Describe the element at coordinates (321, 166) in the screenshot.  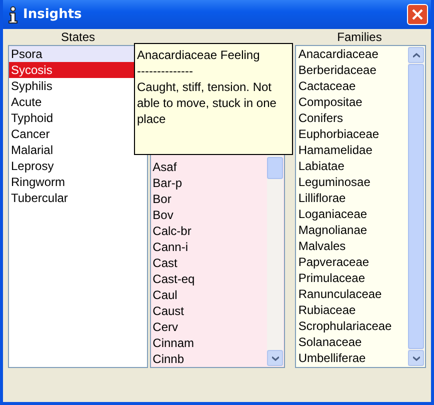
I see `list-item: Labiatae` at that location.